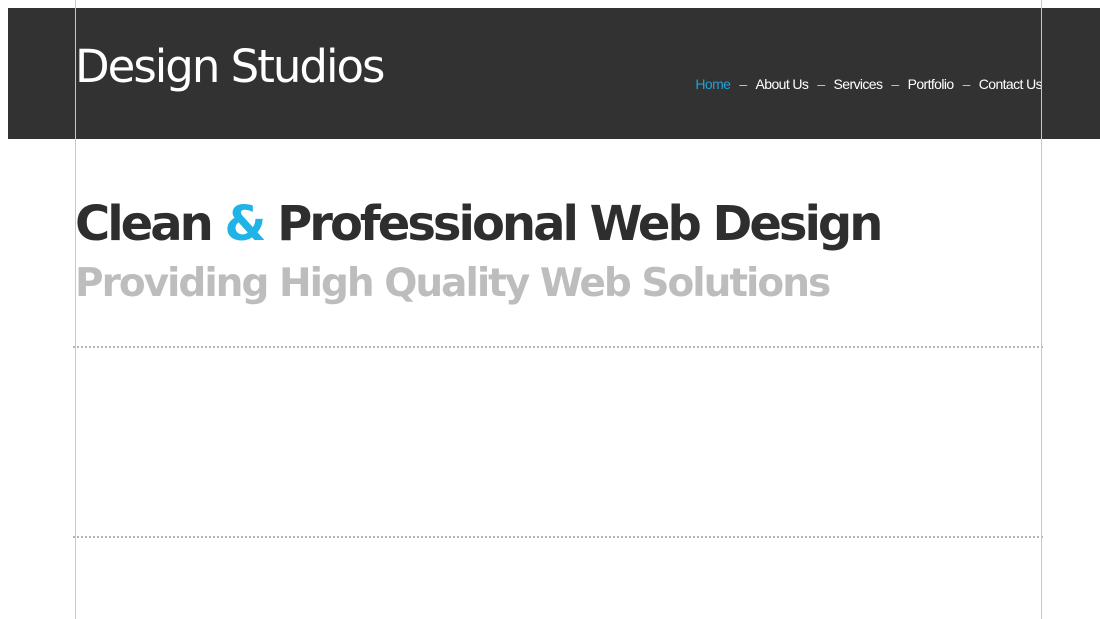  Describe the element at coordinates (230, 66) in the screenshot. I see `site-logo: Design Studios` at that location.